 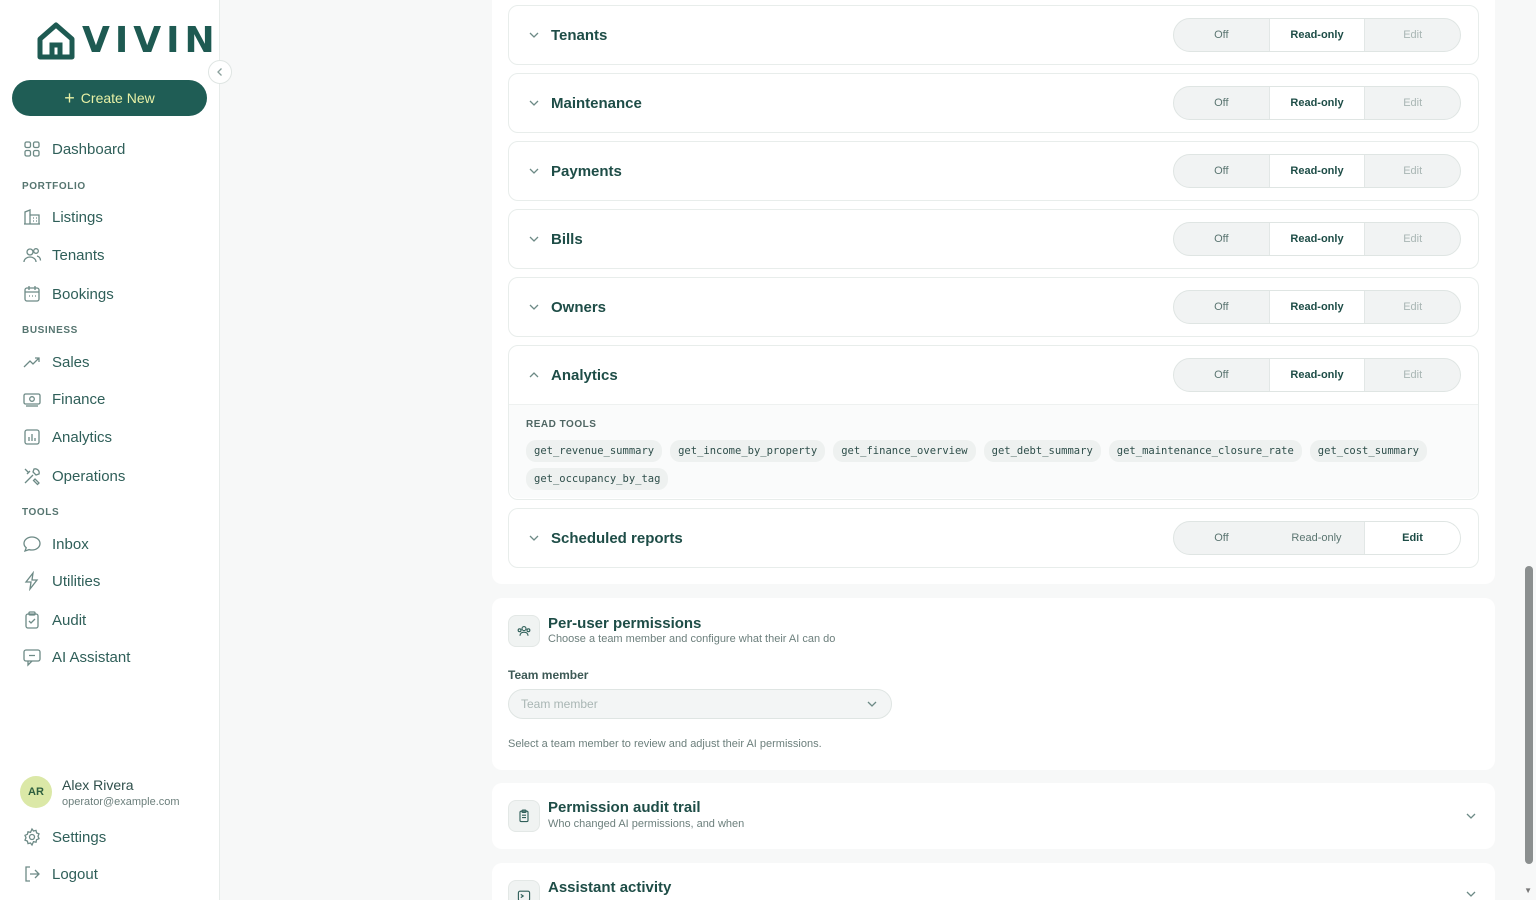 What do you see at coordinates (60, 874) in the screenshot?
I see `sidebar-item-logout: Logout` at bounding box center [60, 874].